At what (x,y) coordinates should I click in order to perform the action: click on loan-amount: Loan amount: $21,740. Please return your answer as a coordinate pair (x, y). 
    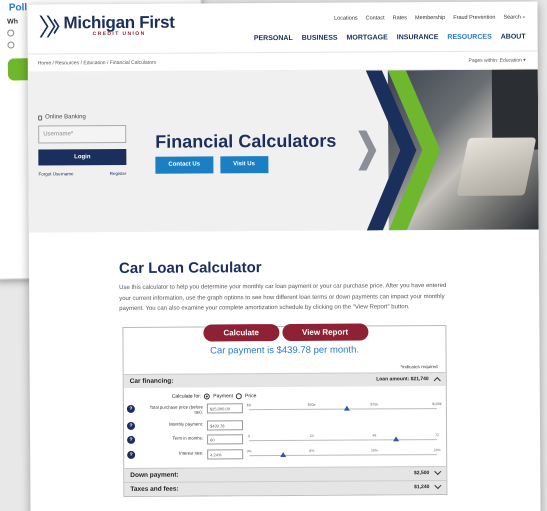
    Looking at the image, I should click on (402, 379).